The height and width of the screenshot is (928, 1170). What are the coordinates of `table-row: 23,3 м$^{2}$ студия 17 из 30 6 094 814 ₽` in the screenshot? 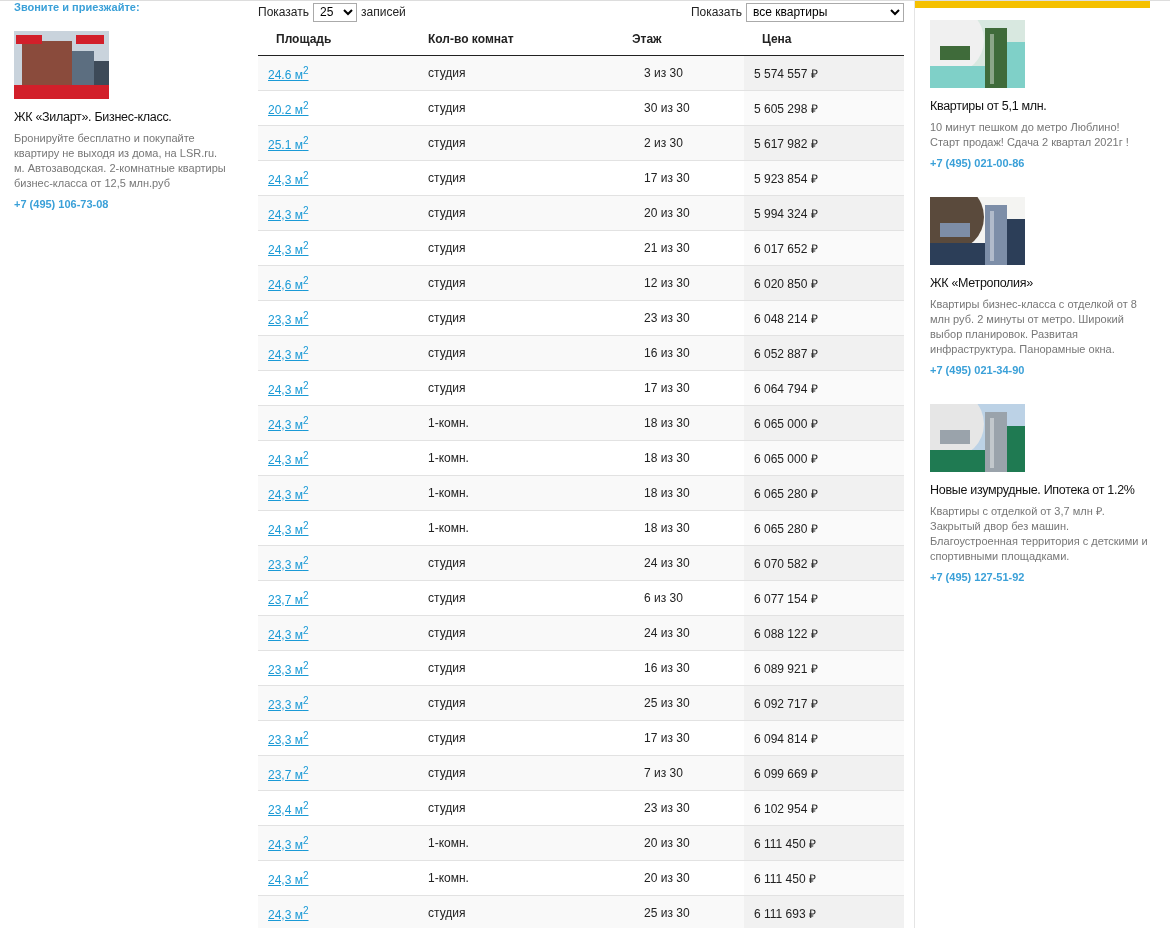 It's located at (581, 738).